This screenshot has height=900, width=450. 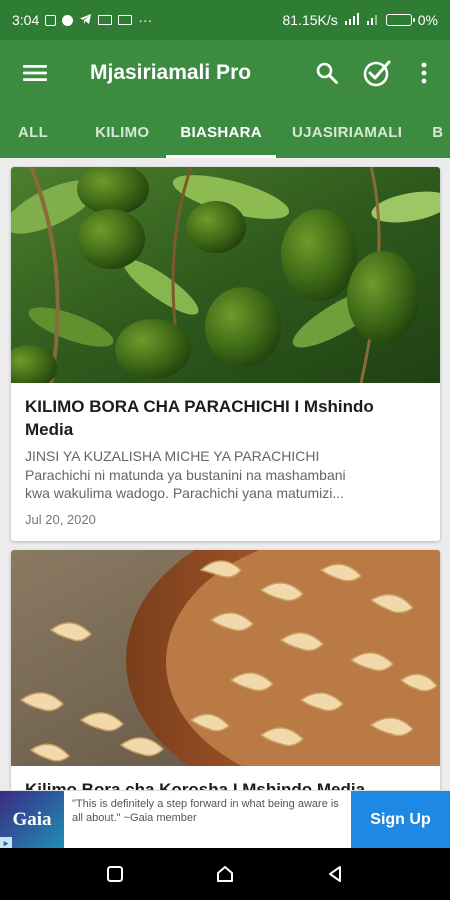 I want to click on app-bar: Mjasiriamali Pro, so click(x=225, y=73).